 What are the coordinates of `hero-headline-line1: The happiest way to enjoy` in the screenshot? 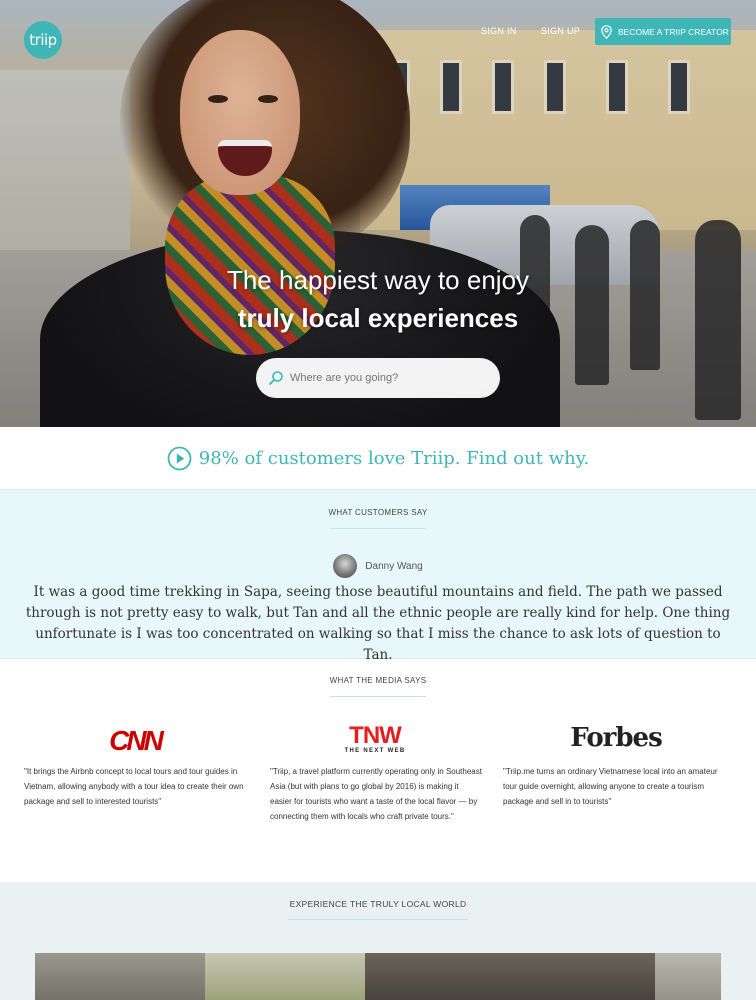 It's located at (378, 280).